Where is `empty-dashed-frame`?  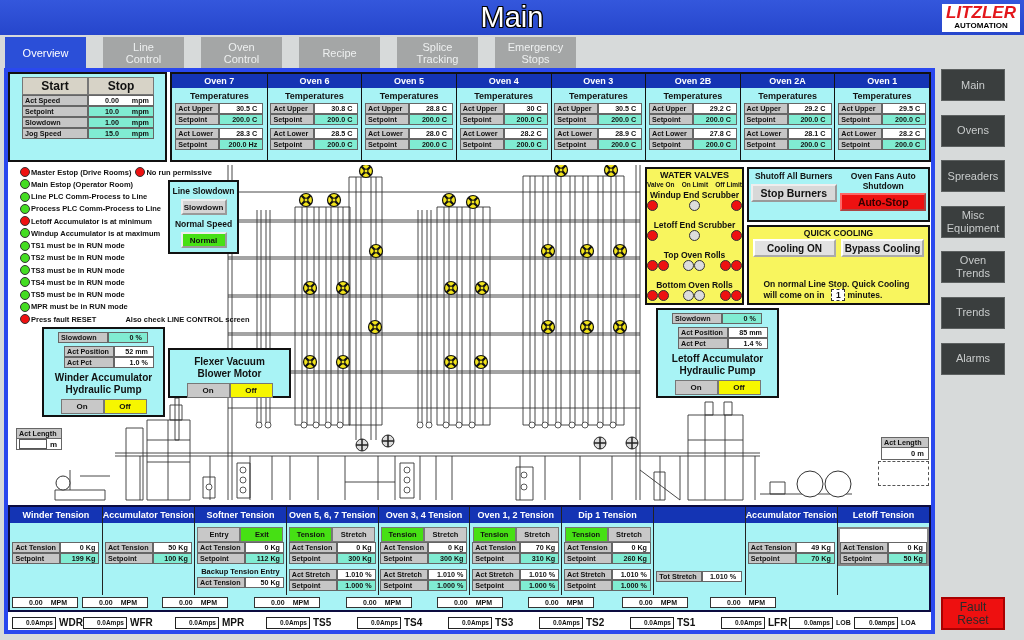
empty-dashed-frame is located at coordinates (903, 473).